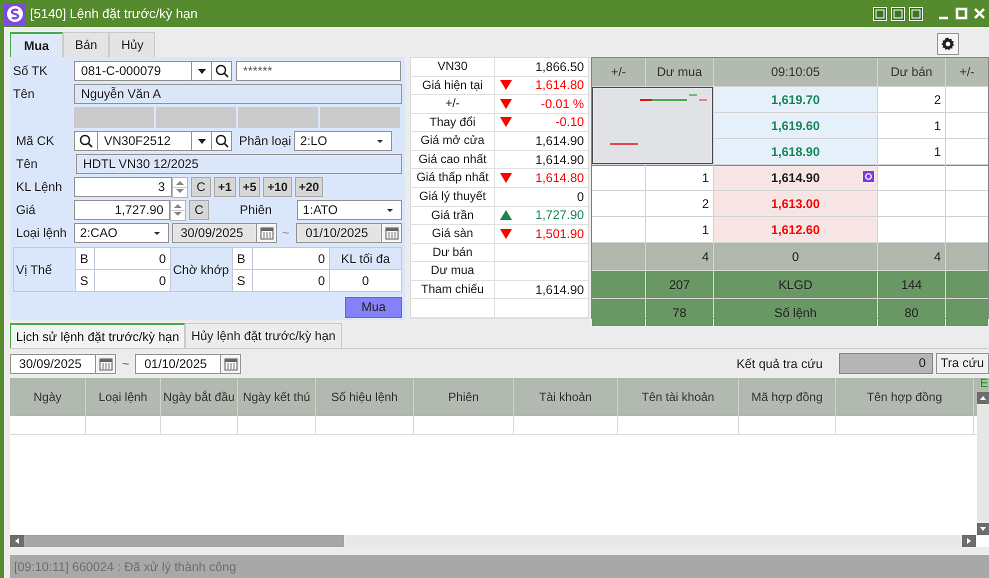  What do you see at coordinates (15, 13) in the screenshot?
I see `app-logo-icon` at bounding box center [15, 13].